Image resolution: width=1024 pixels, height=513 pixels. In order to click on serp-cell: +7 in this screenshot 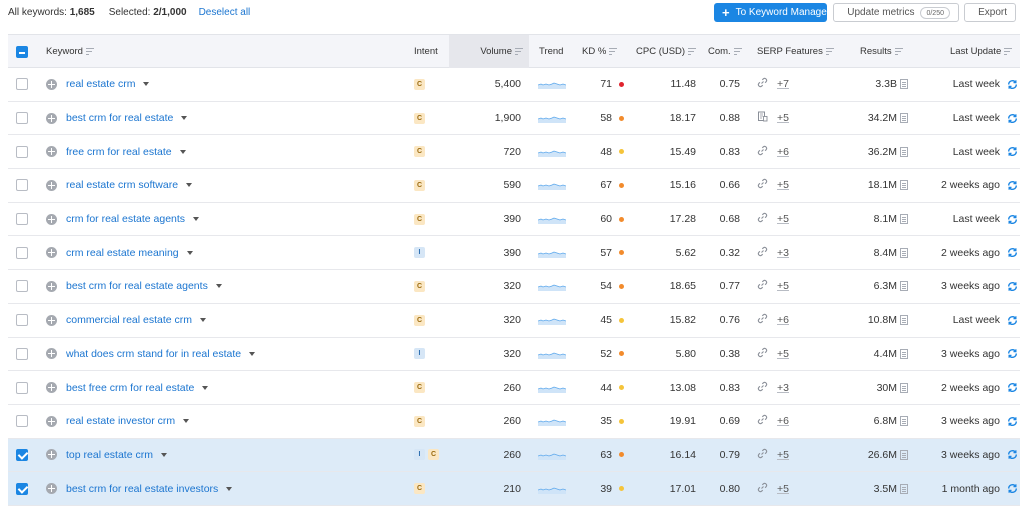, I will do `click(773, 84)`.